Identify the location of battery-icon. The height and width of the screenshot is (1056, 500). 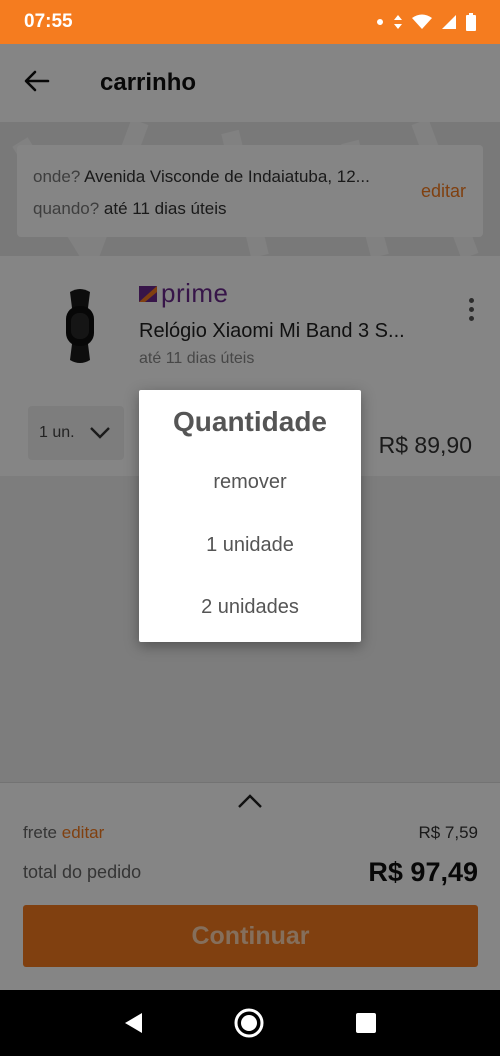
(471, 22).